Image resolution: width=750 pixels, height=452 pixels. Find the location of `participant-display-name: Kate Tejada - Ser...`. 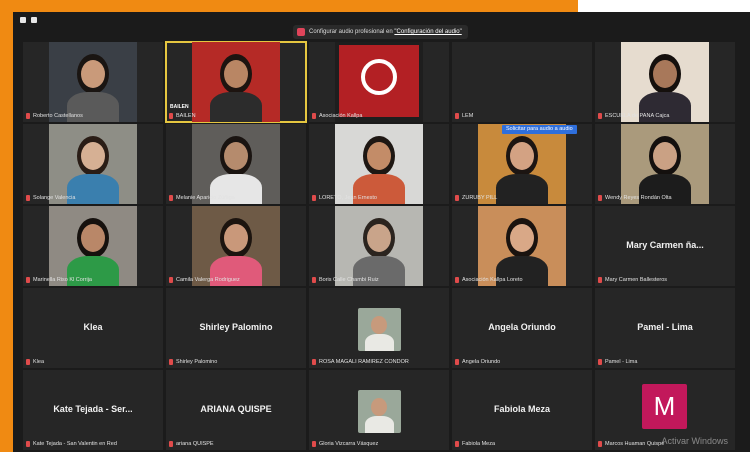

participant-display-name: Kate Tejada - Ser... is located at coordinates (93, 409).